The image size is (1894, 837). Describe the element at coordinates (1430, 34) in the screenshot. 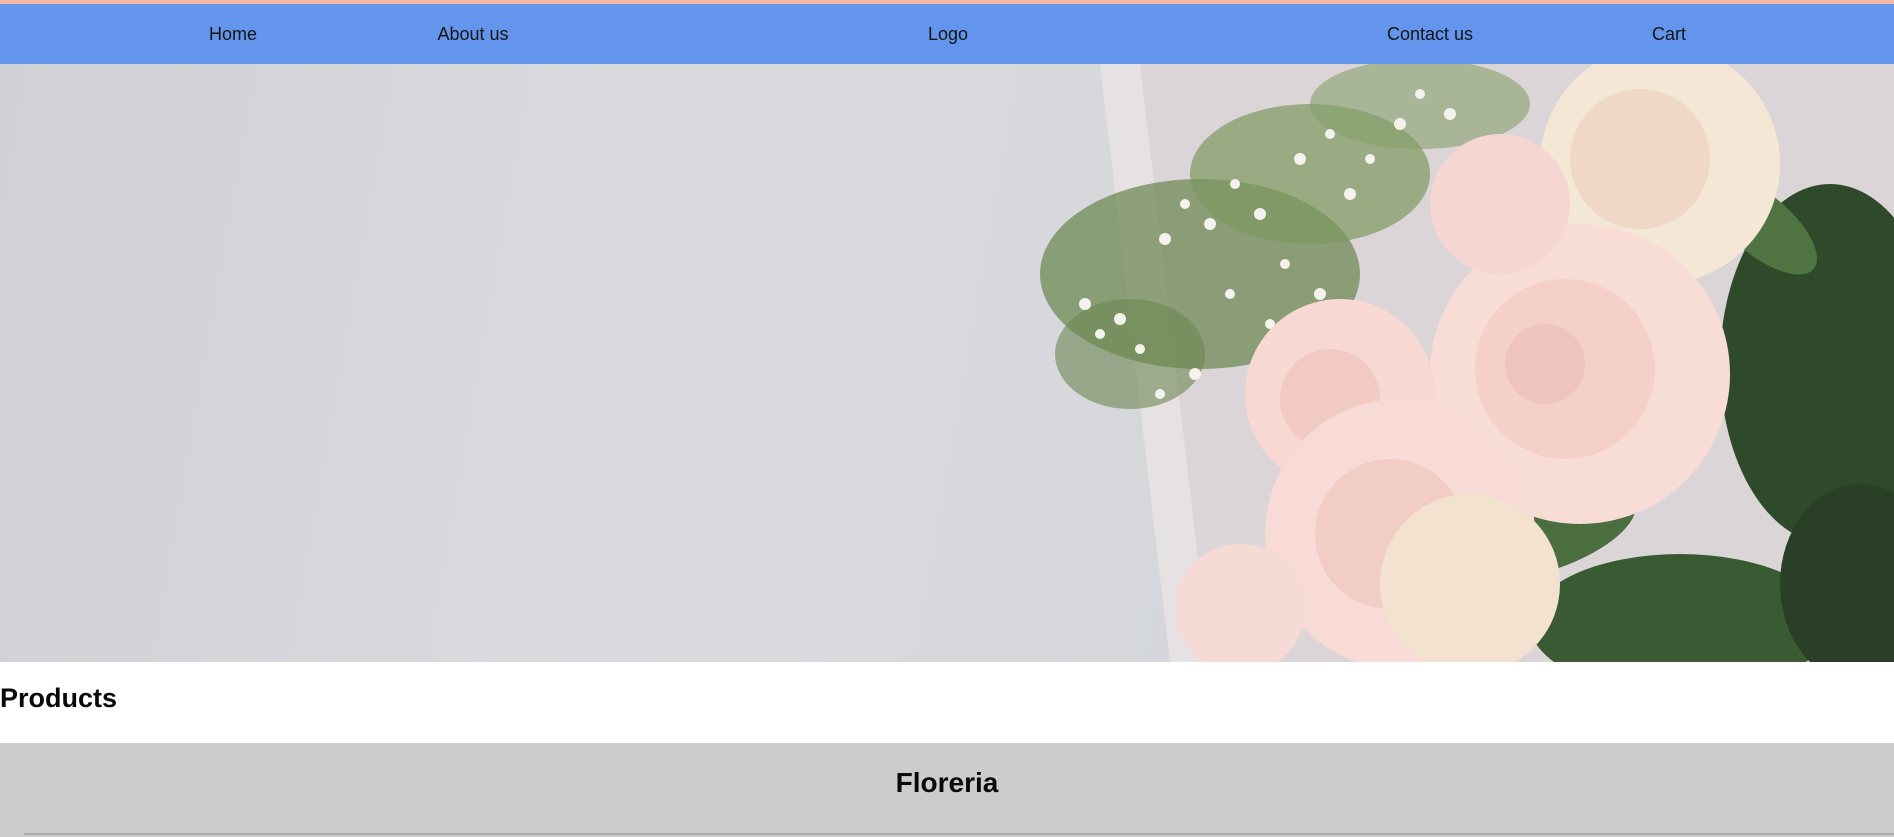

I see `nav-contact-link: Contact us` at that location.